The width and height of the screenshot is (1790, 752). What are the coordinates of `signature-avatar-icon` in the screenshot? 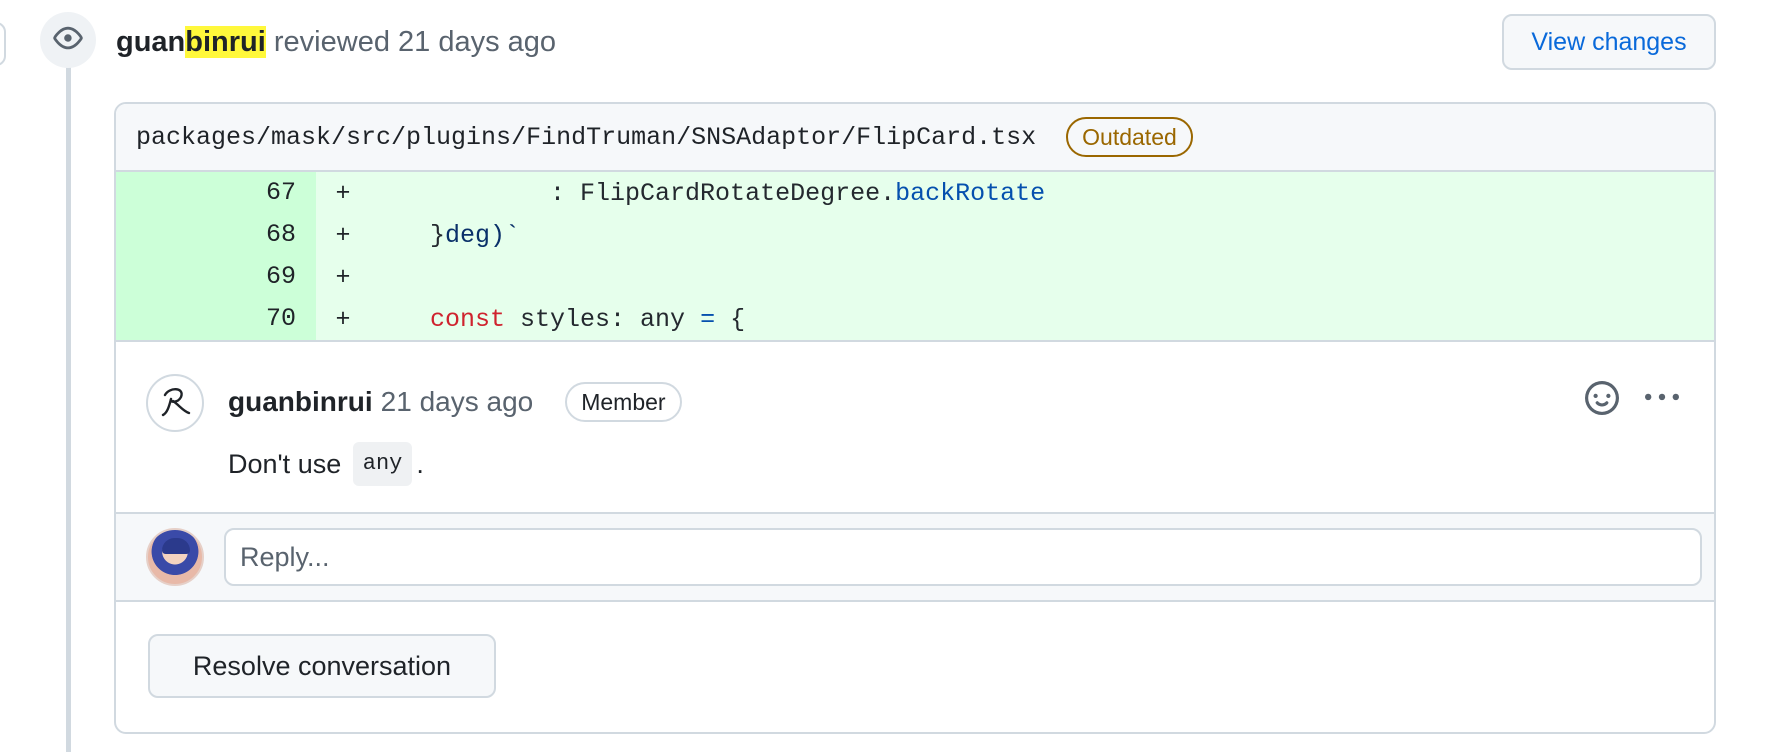 It's located at (175, 403).